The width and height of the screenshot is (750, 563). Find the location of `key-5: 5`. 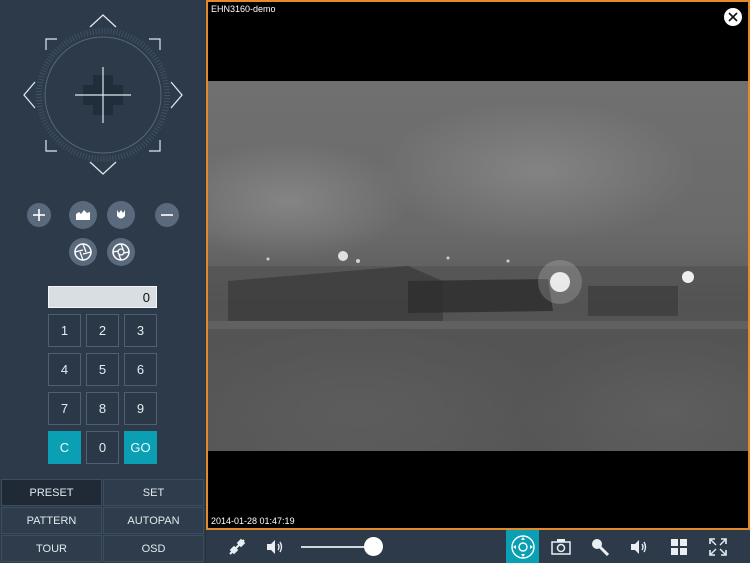

key-5: 5 is located at coordinates (102, 369).